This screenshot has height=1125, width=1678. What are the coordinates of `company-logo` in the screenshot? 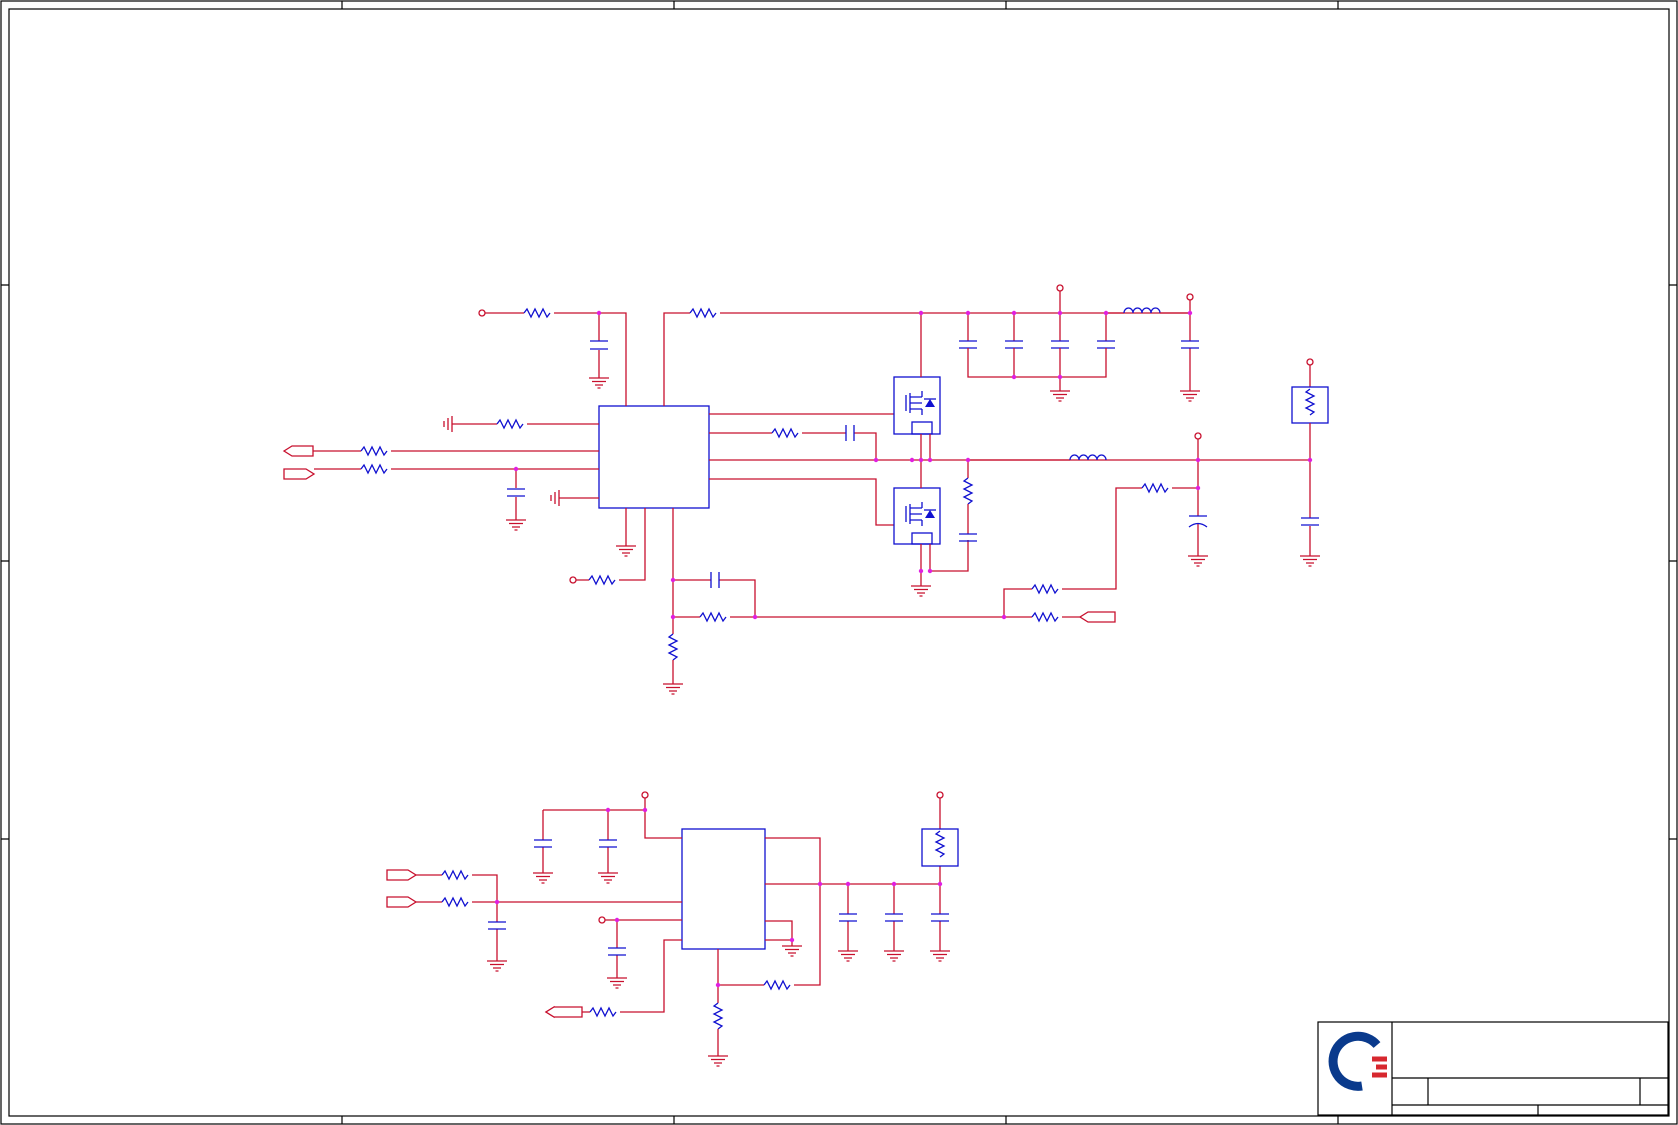 It's located at (1357, 1061).